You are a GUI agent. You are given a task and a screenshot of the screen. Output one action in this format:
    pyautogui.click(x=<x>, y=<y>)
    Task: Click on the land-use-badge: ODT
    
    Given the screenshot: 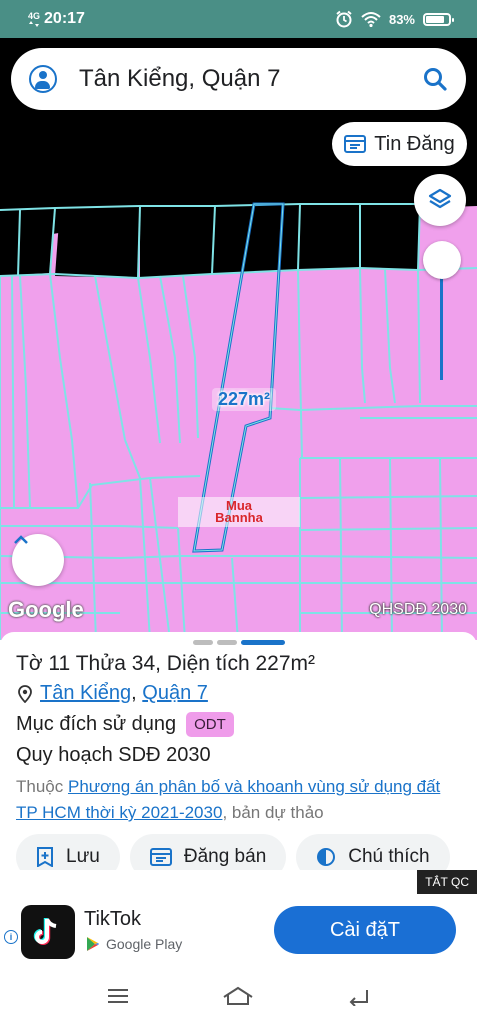 What is the action you would take?
    pyautogui.click(x=210, y=724)
    